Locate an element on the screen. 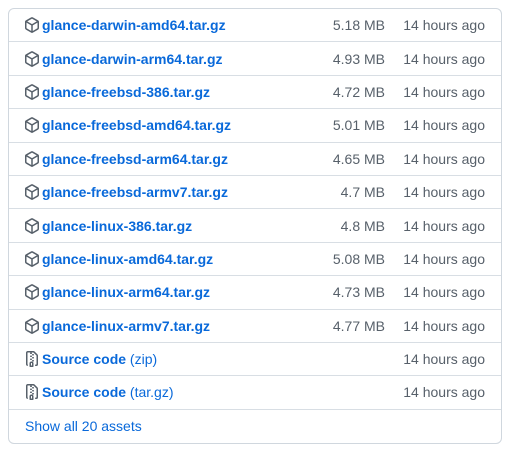  source-code-row: Source code (zip) 14 hours ago is located at coordinates (255, 360).